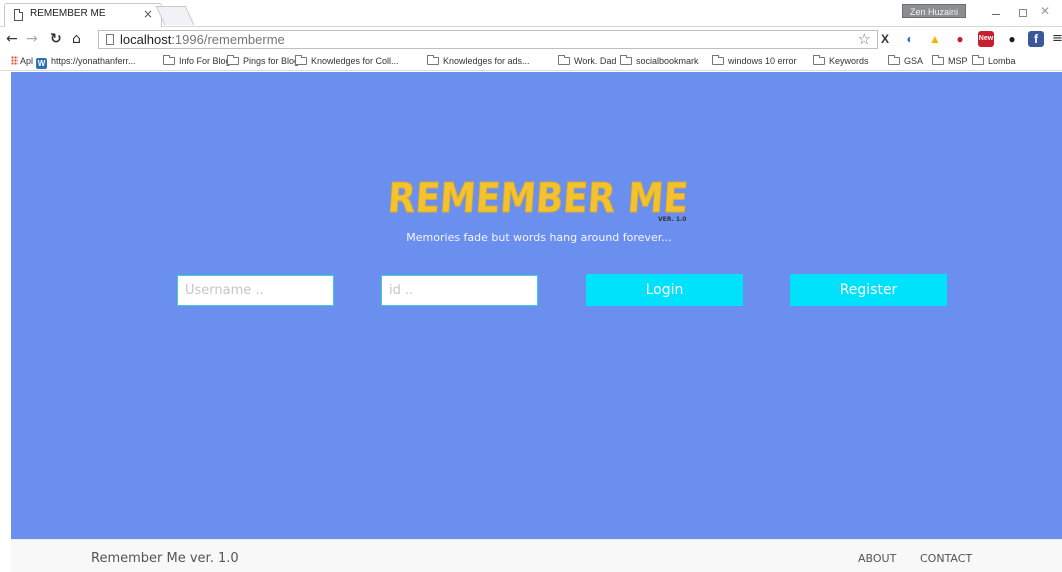  Describe the element at coordinates (1045, 11) in the screenshot. I see `close-window-button: ✕` at that location.